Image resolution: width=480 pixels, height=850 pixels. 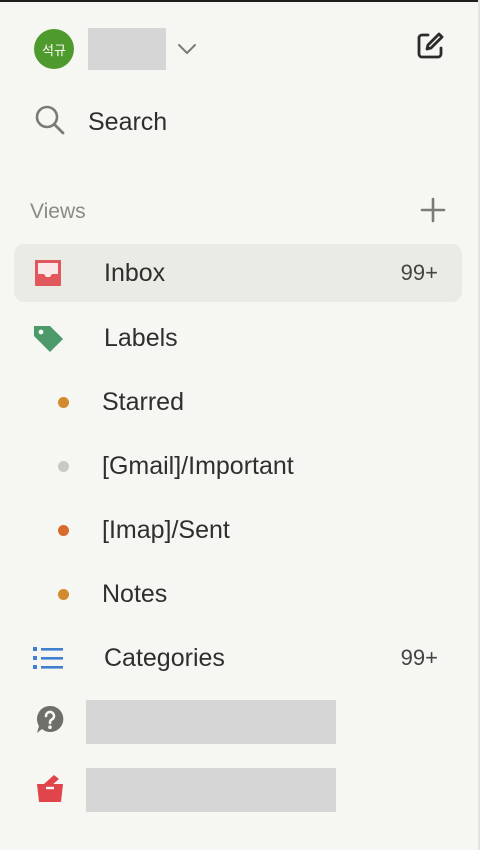 I want to click on inbox-icon, so click(x=54, y=273).